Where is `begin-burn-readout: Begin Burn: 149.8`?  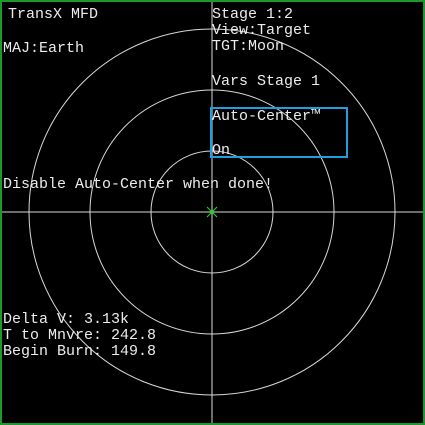 begin-burn-readout: Begin Burn: 149.8 is located at coordinates (80, 351).